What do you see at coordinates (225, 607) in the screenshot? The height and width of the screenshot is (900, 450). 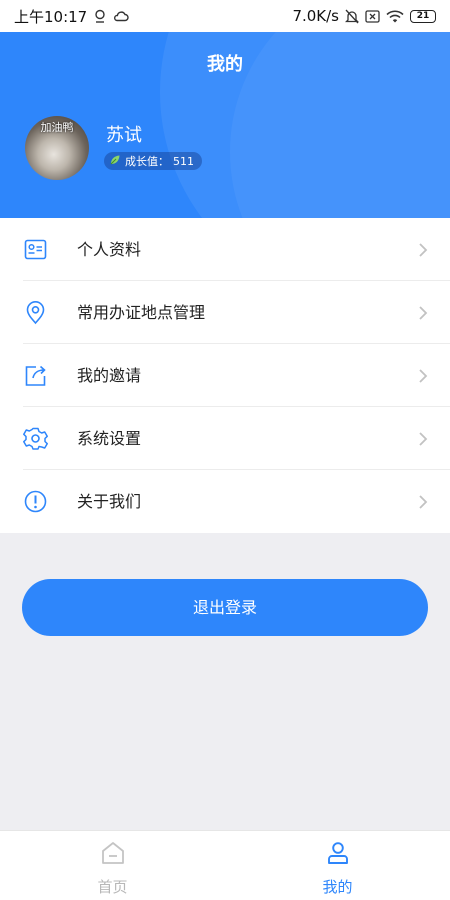 I see `logout-button: 退出登录` at bounding box center [225, 607].